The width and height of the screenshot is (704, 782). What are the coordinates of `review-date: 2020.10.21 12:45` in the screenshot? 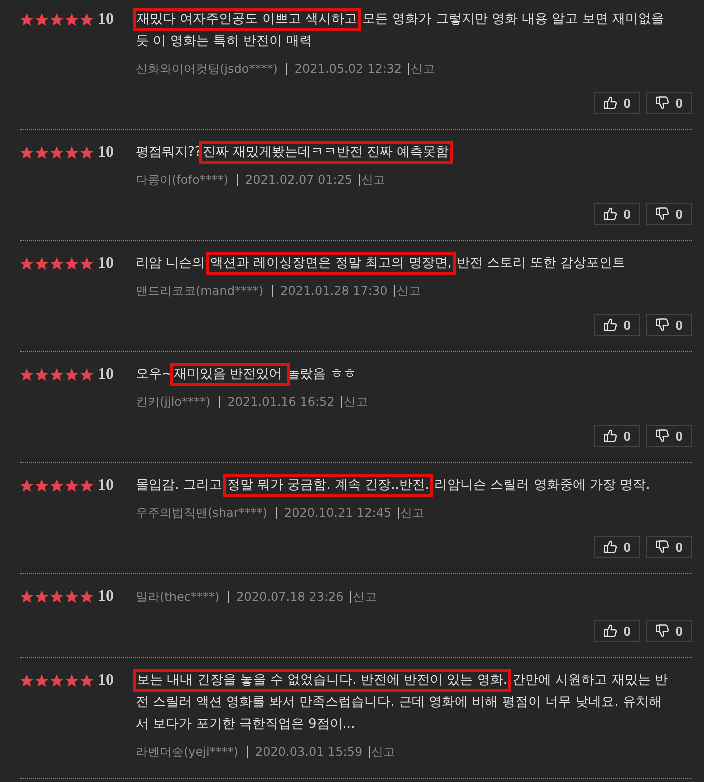 It's located at (334, 513).